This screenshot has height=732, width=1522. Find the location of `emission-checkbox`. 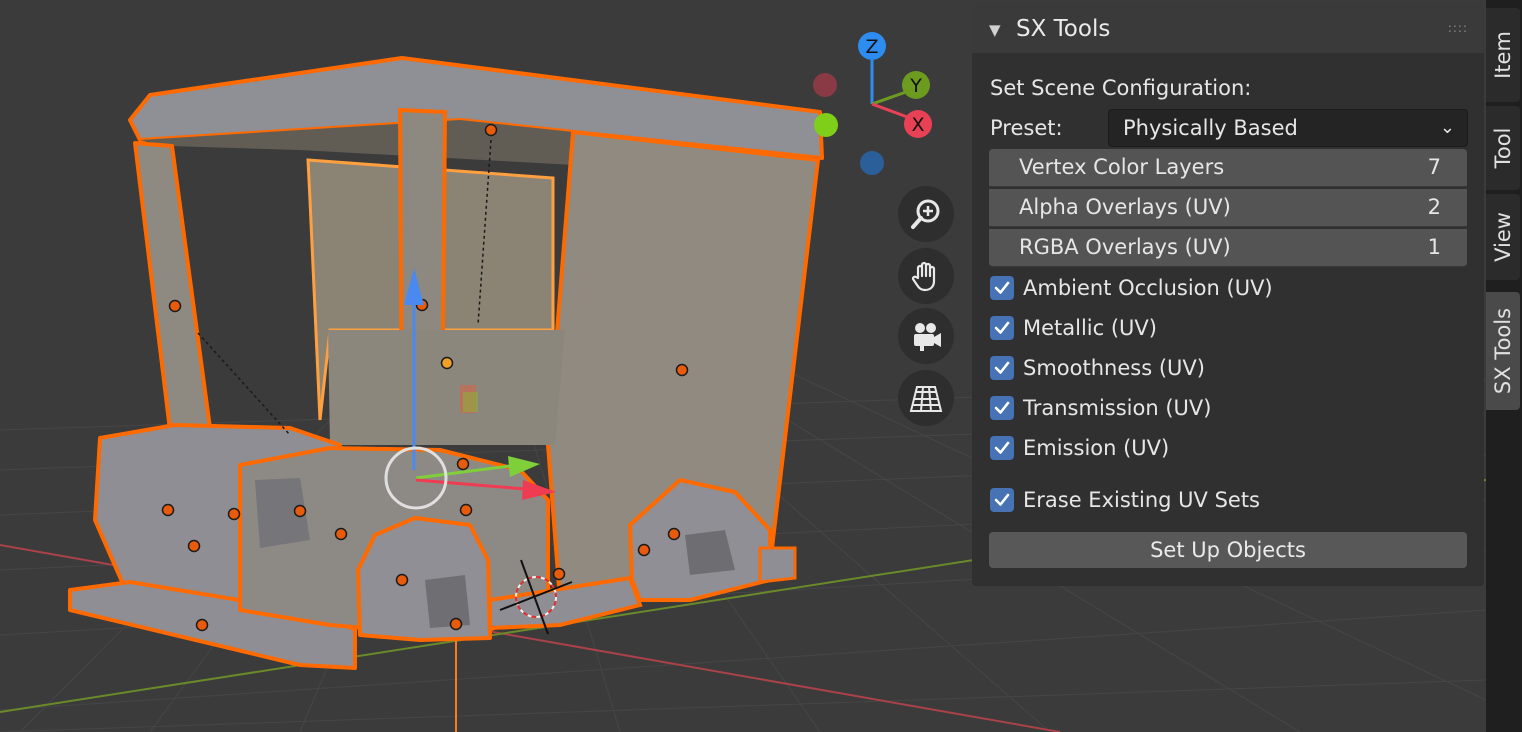

emission-checkbox is located at coordinates (1002, 448).